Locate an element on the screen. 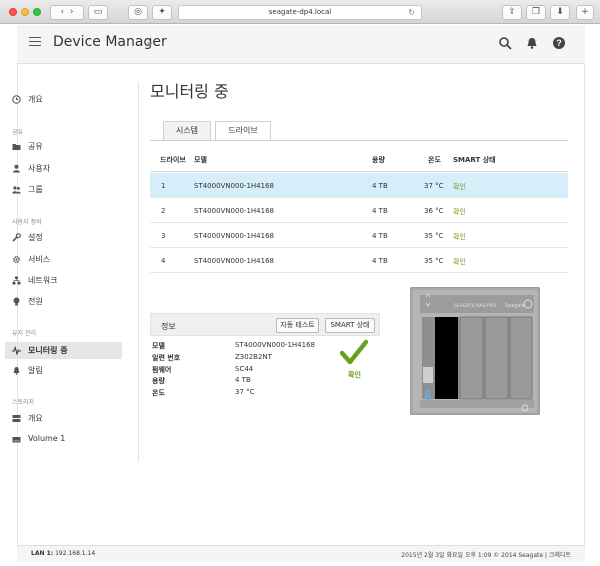  new-tab-button: + is located at coordinates (585, 12).